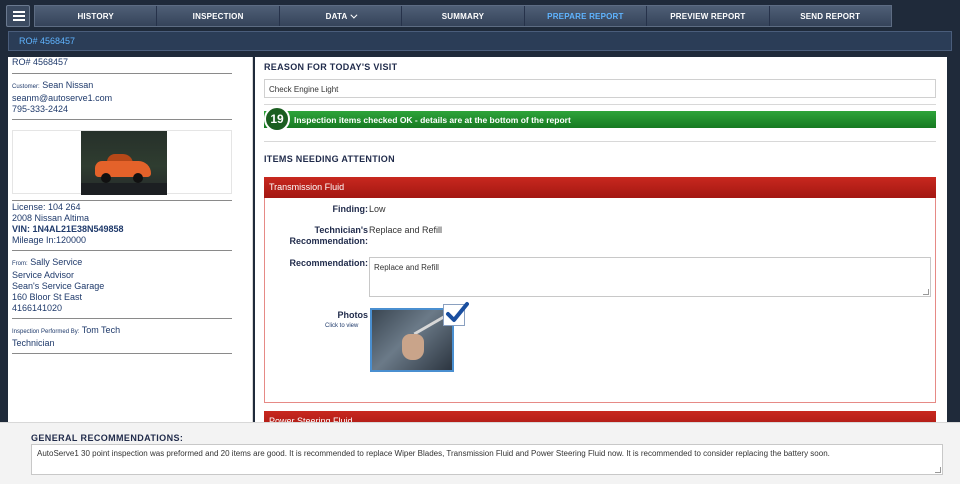 Image resolution: width=960 pixels, height=484 pixels. Describe the element at coordinates (20, 264) in the screenshot. I see `from-label: From:` at that location.